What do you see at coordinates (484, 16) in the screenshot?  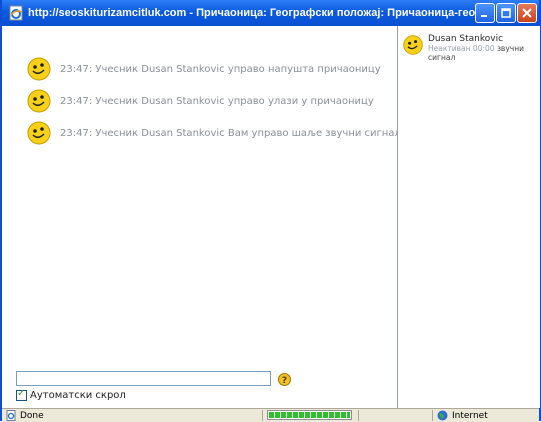 I see `minimize-icon` at bounding box center [484, 16].